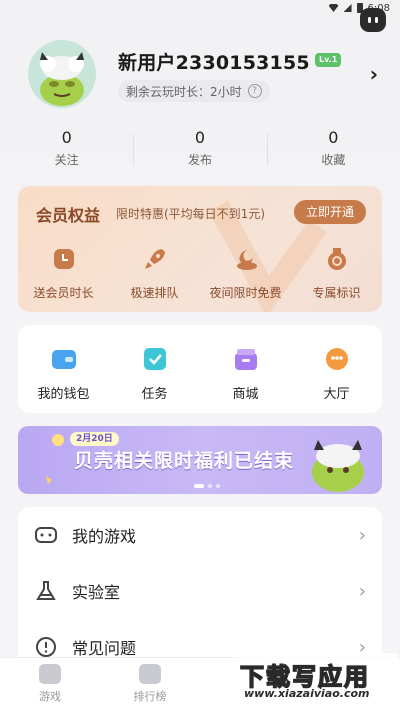  Describe the element at coordinates (184, 91) in the screenshot. I see `playtime-label: 剩余云玩时长：2小时` at that location.